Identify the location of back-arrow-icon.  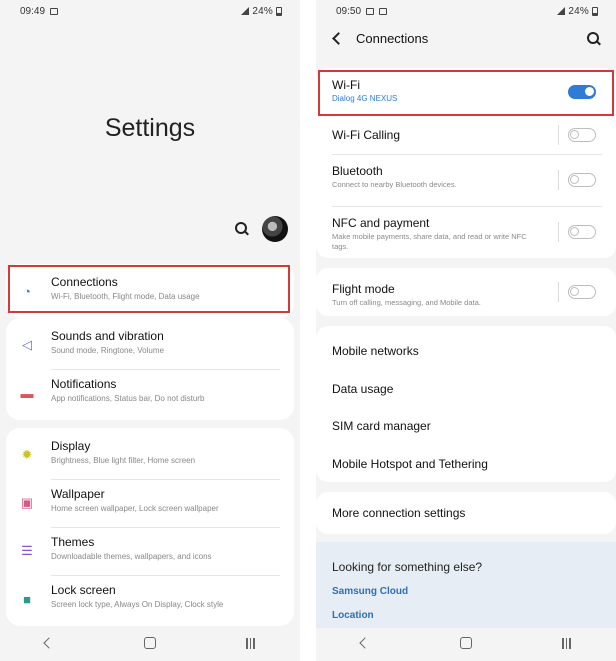
(338, 38).